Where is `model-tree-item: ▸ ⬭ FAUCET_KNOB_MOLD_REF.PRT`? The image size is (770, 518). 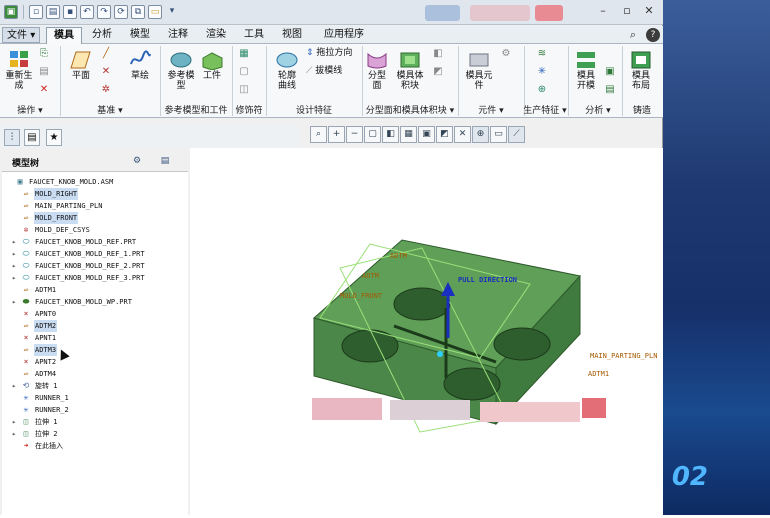
model-tree-item: ▸ ⬭ FAUCET_KNOB_MOLD_REF.PRT is located at coordinates (74, 242).